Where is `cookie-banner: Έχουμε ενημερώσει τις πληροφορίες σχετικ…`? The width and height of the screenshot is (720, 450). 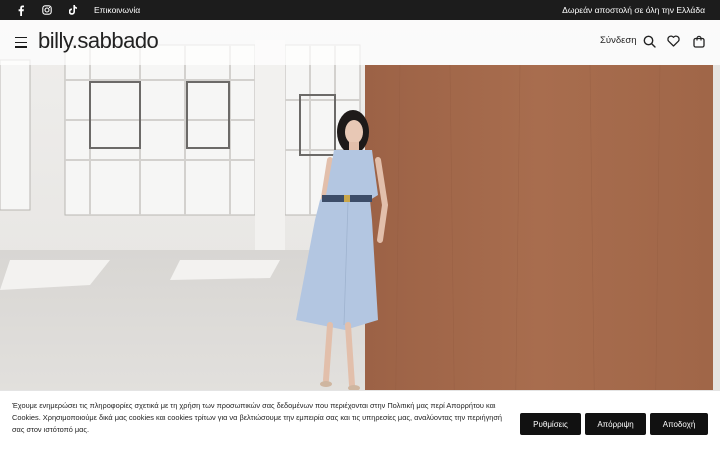 cookie-banner: Έχουμε ενημερώσει τις πληροφορίες σχετικ… is located at coordinates (360, 420).